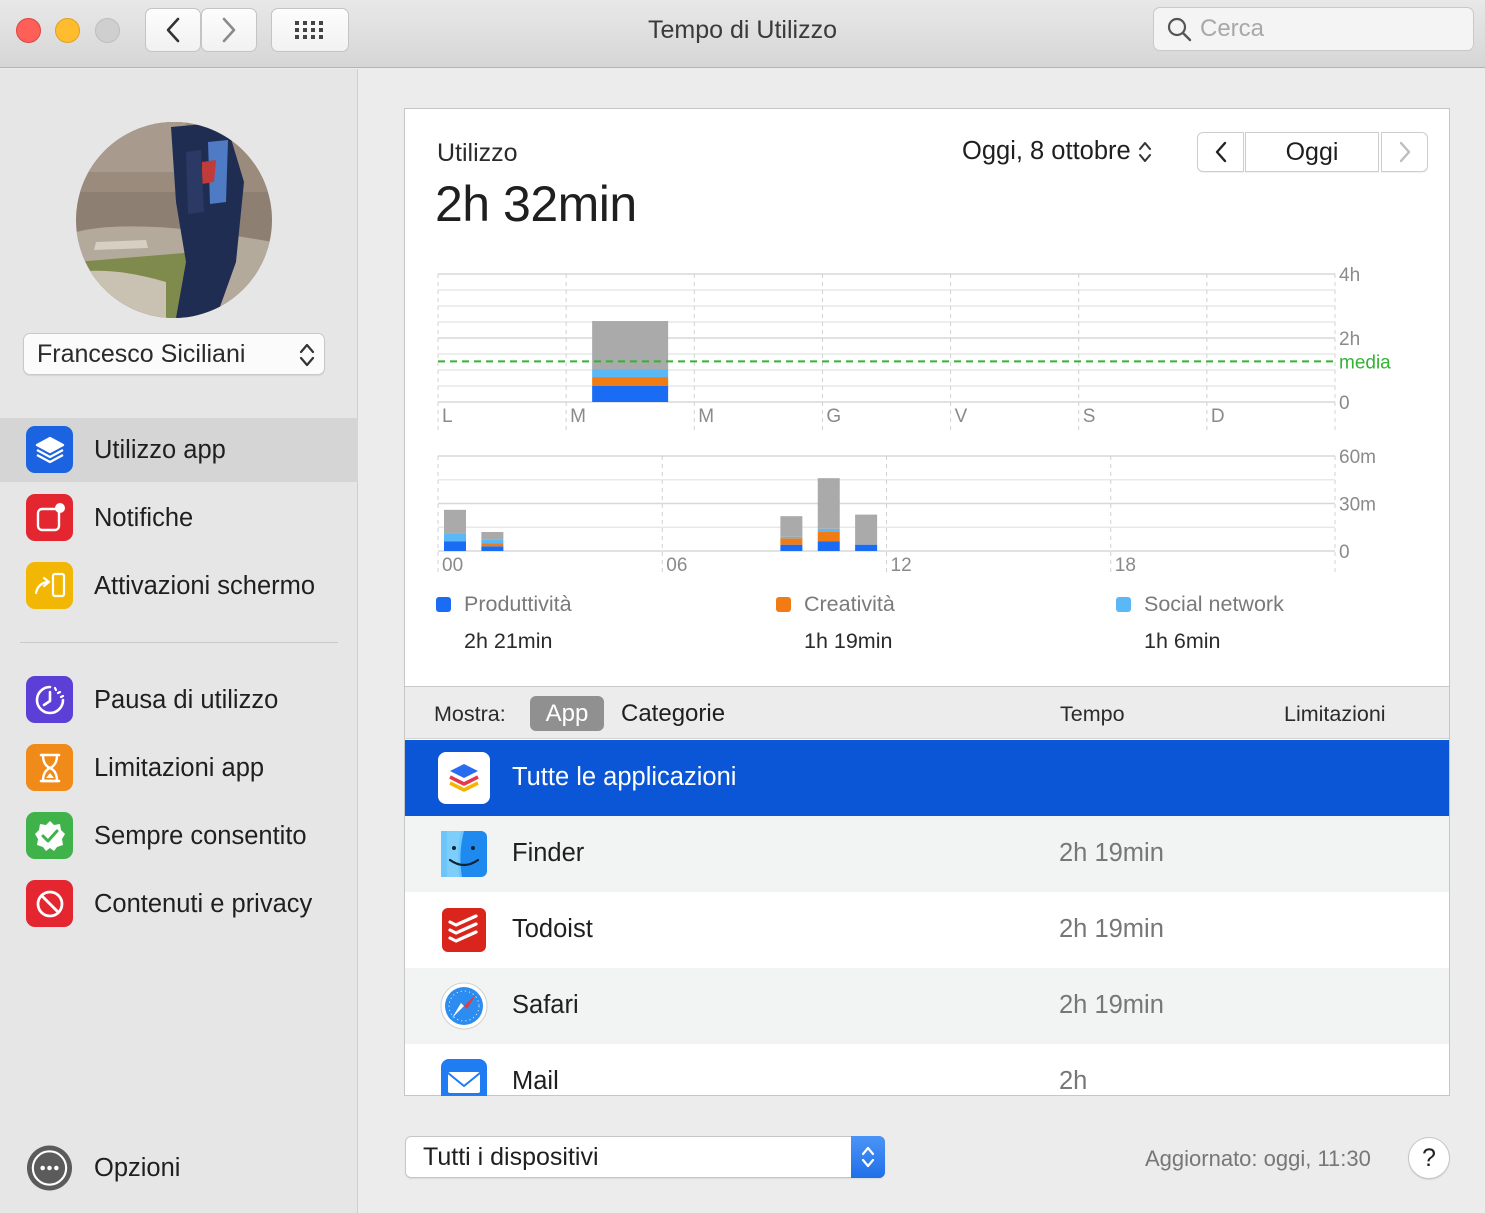 Image resolution: width=1485 pixels, height=1213 pixels. Describe the element at coordinates (848, 641) in the screenshot. I see `legend-time: 1h 19min` at that location.